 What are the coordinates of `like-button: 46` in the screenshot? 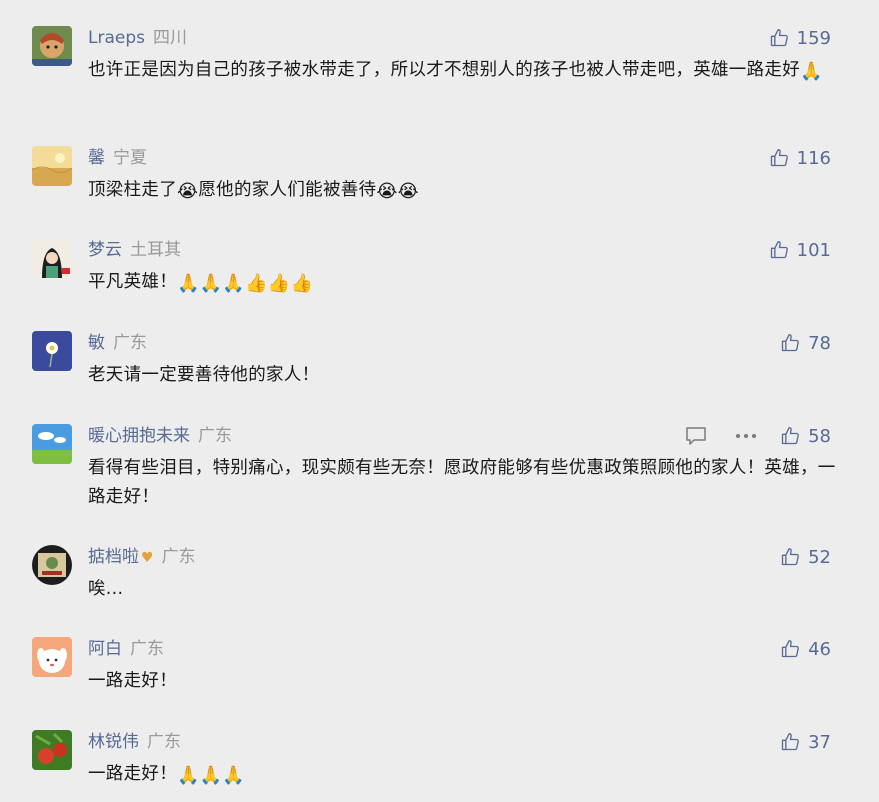 It's located at (805, 649).